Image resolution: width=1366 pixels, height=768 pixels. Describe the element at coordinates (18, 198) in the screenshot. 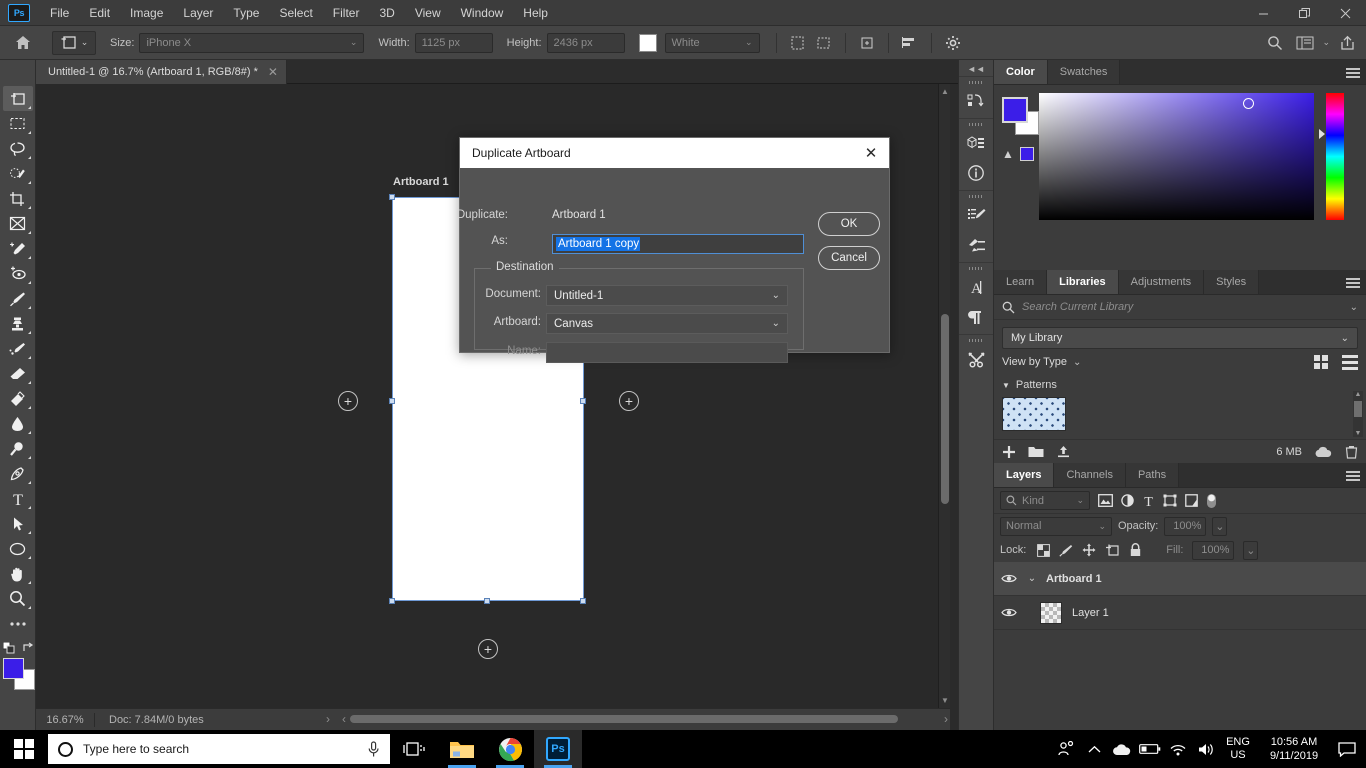

I see `tool-crop` at that location.